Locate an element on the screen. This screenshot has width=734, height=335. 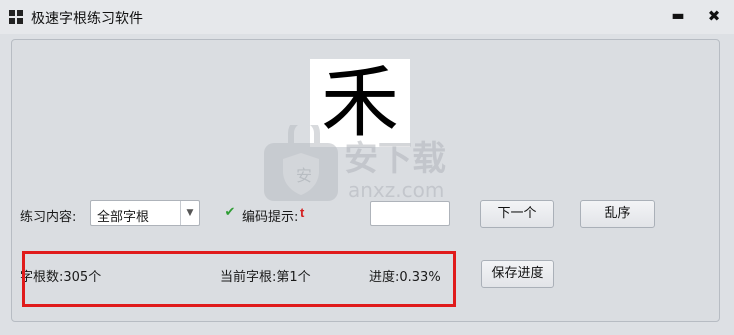
next-button: 下一个 is located at coordinates (517, 214).